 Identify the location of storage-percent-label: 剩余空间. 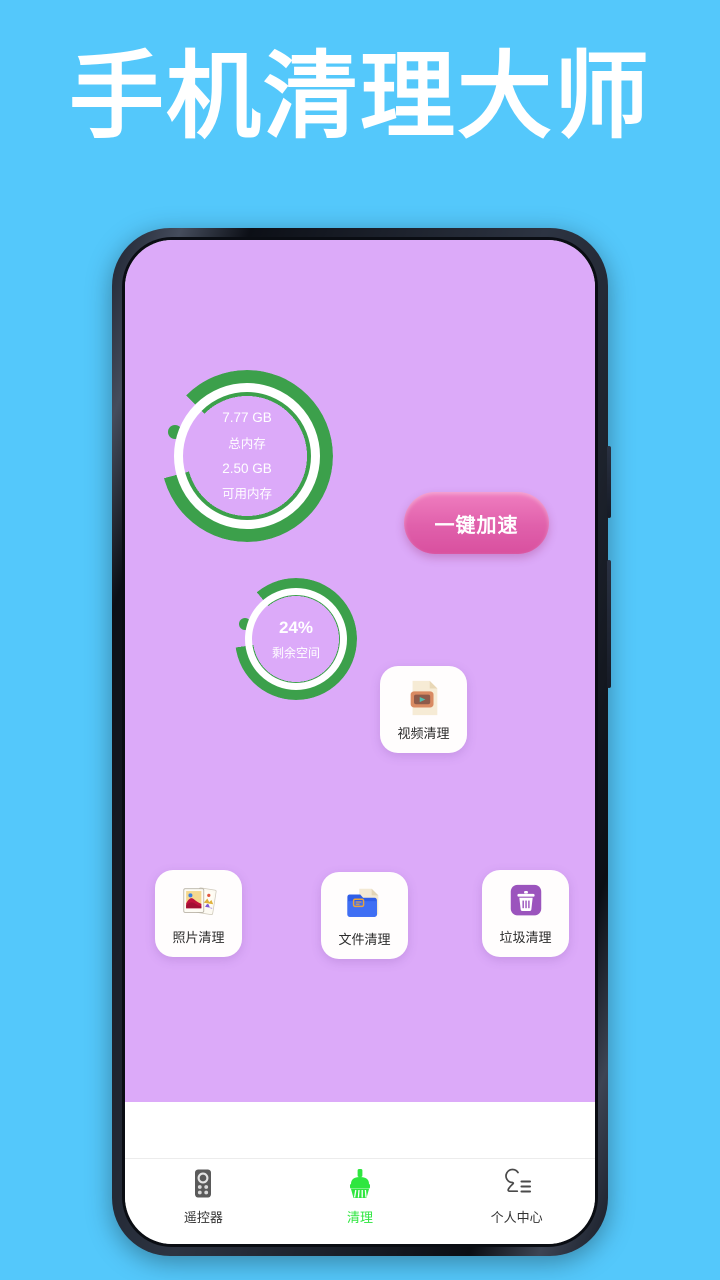
(295, 653).